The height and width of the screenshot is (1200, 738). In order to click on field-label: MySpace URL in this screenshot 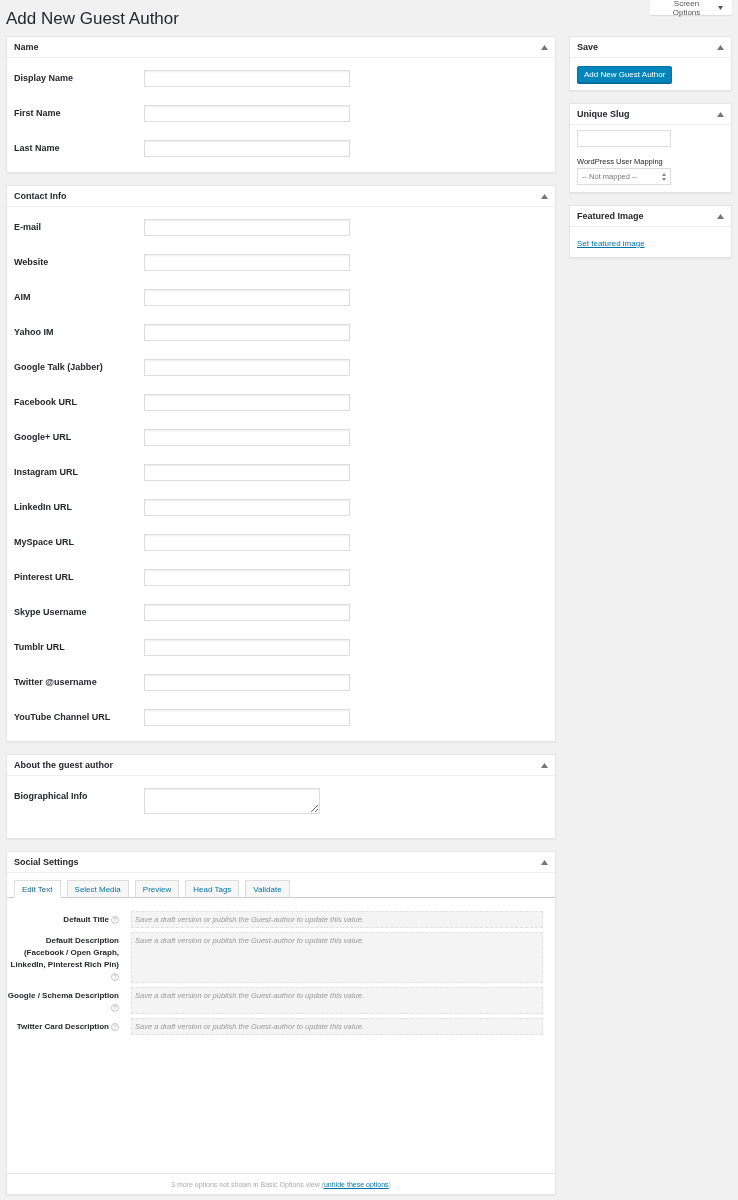, I will do `click(45, 542)`.